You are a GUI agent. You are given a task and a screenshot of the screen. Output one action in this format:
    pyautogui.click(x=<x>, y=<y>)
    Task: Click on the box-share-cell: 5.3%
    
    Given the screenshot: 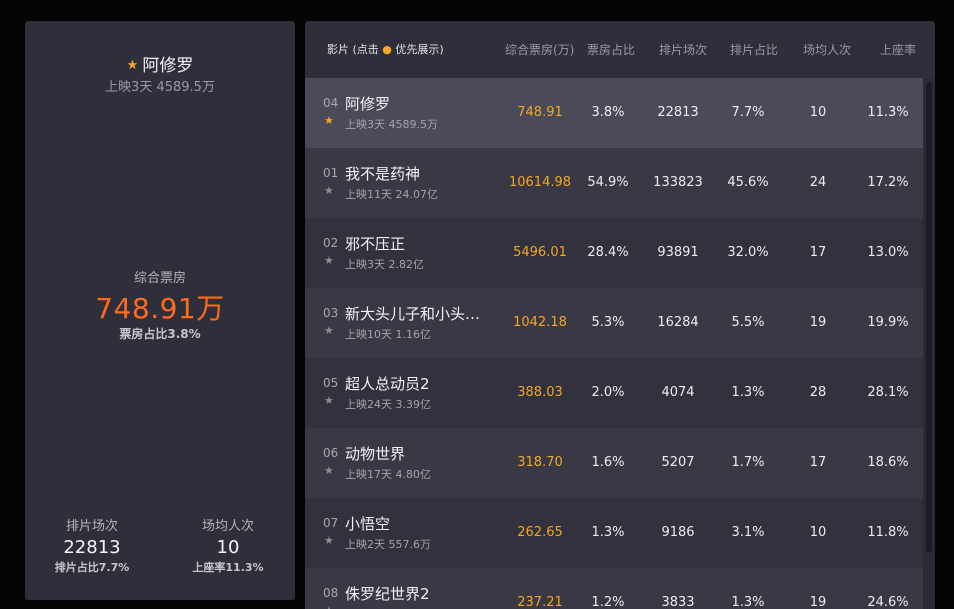 What is the action you would take?
    pyautogui.click(x=608, y=322)
    